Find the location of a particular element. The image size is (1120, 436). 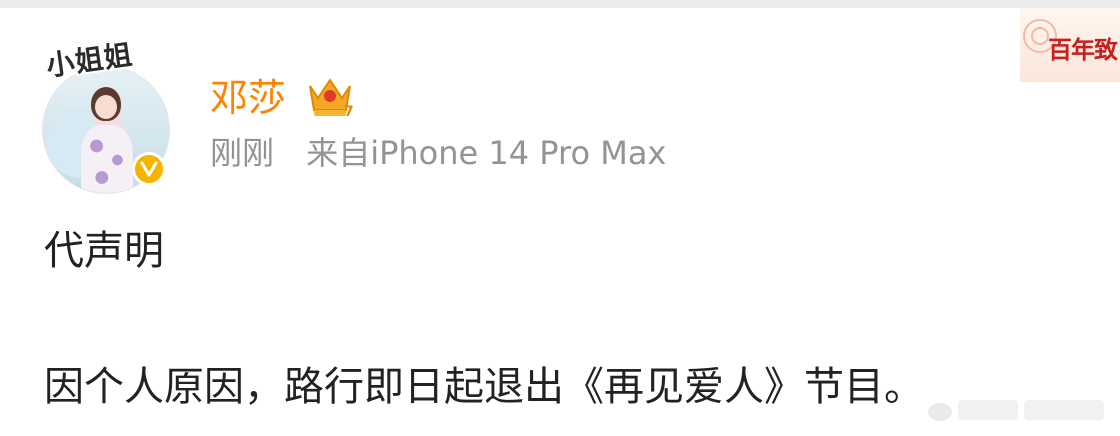

member-level: 7 is located at coordinates (349, 112).